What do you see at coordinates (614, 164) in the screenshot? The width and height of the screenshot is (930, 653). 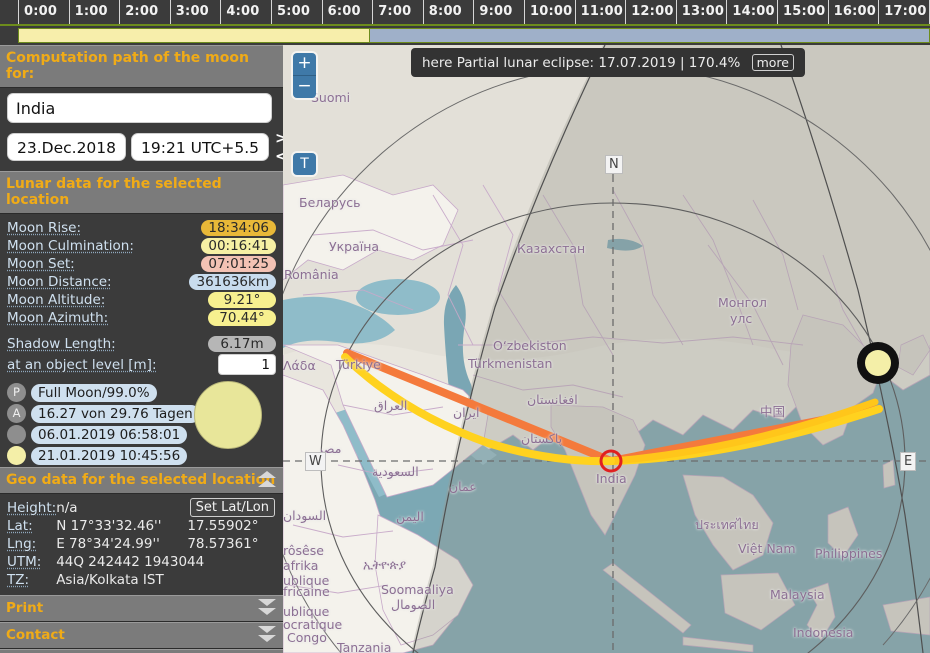 I see `compass-north: N` at bounding box center [614, 164].